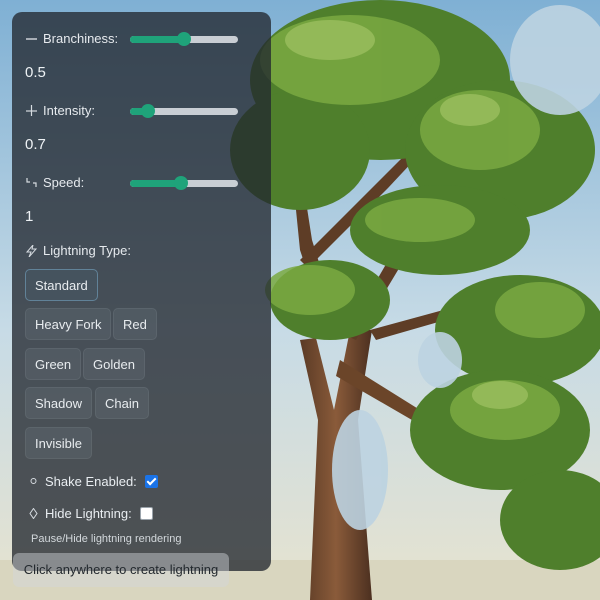 Image resolution: width=600 pixels, height=600 pixels. What do you see at coordinates (184, 38) in the screenshot?
I see `branchiness-slider` at bounding box center [184, 38].